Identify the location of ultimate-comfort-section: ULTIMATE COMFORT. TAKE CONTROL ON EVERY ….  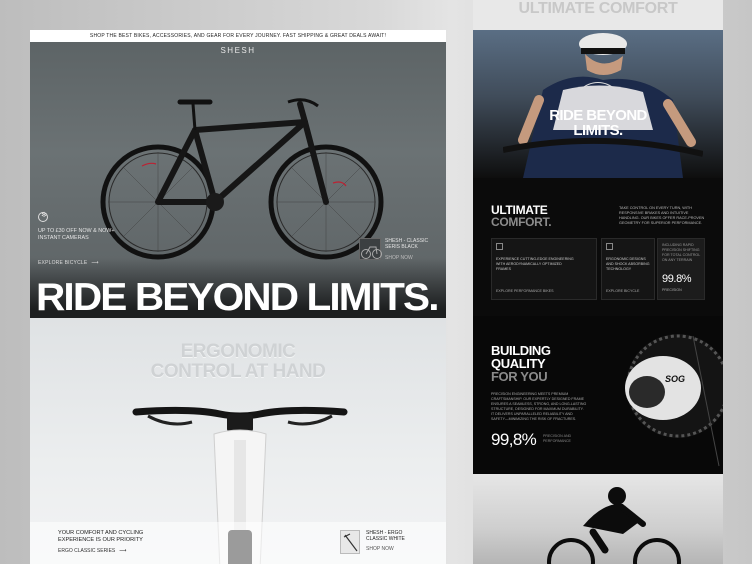
(598, 247).